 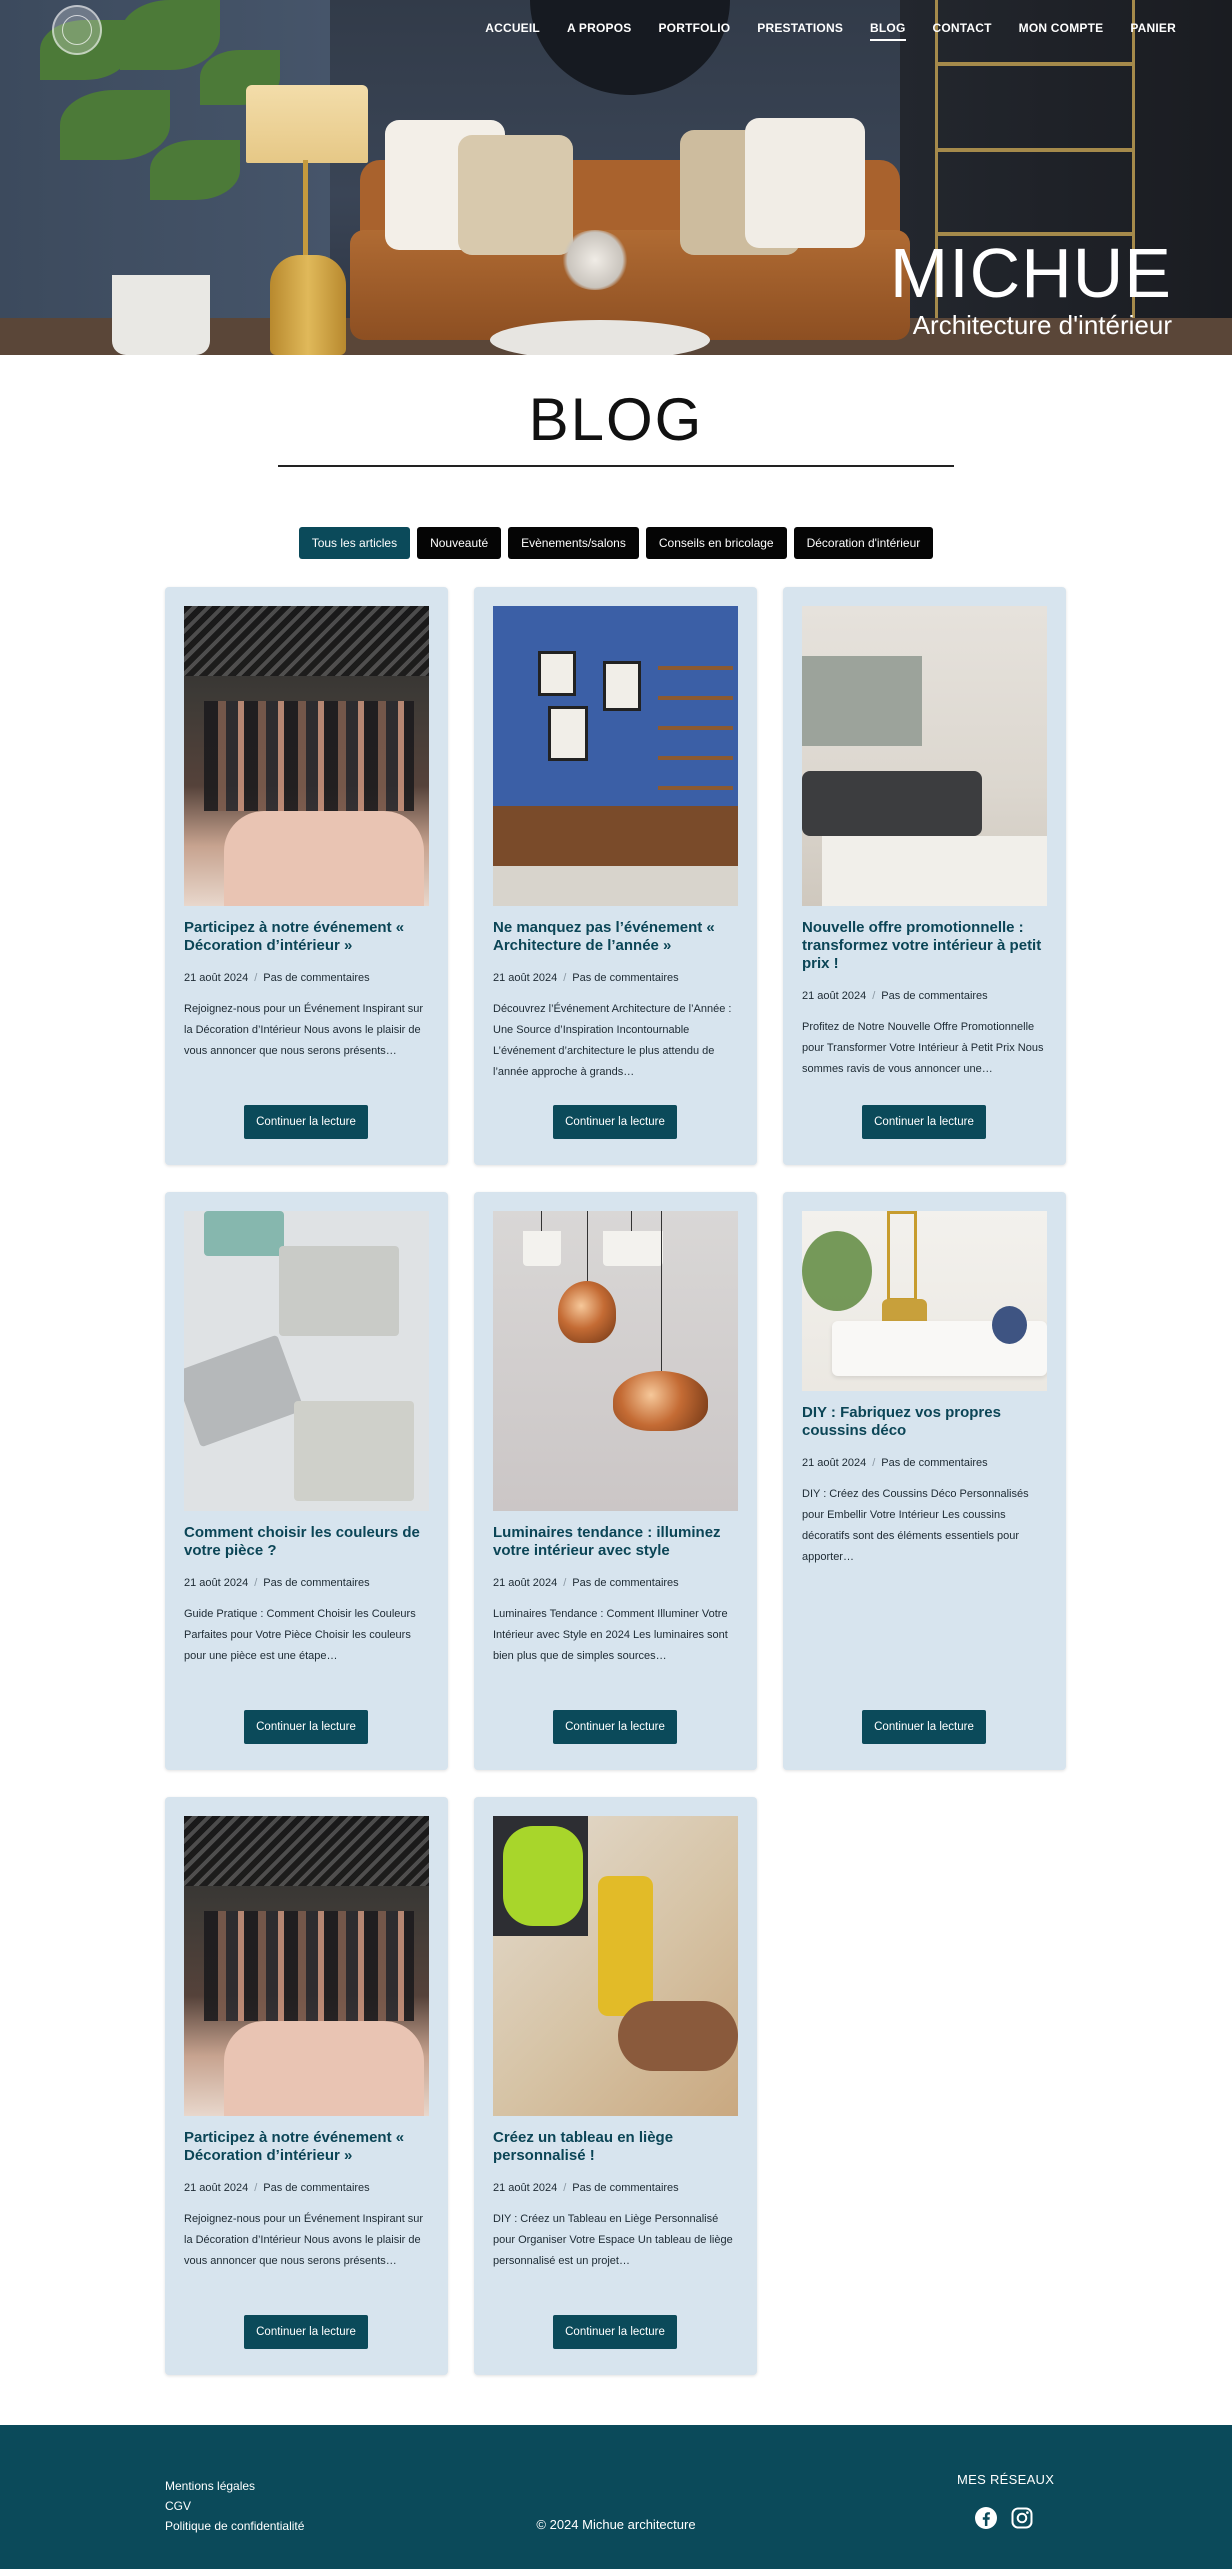 I want to click on nav-blog: BLOG, so click(x=888, y=31).